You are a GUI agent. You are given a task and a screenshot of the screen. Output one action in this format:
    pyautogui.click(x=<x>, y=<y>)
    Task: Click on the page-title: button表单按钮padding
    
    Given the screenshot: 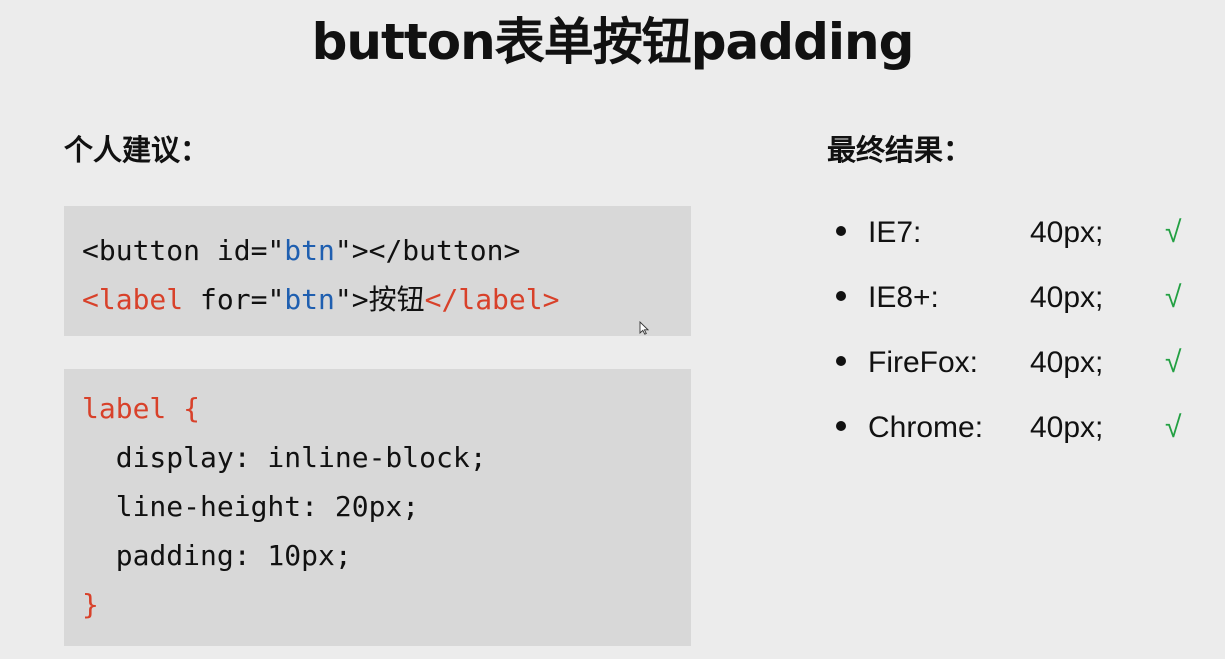 What is the action you would take?
    pyautogui.click(x=613, y=42)
    